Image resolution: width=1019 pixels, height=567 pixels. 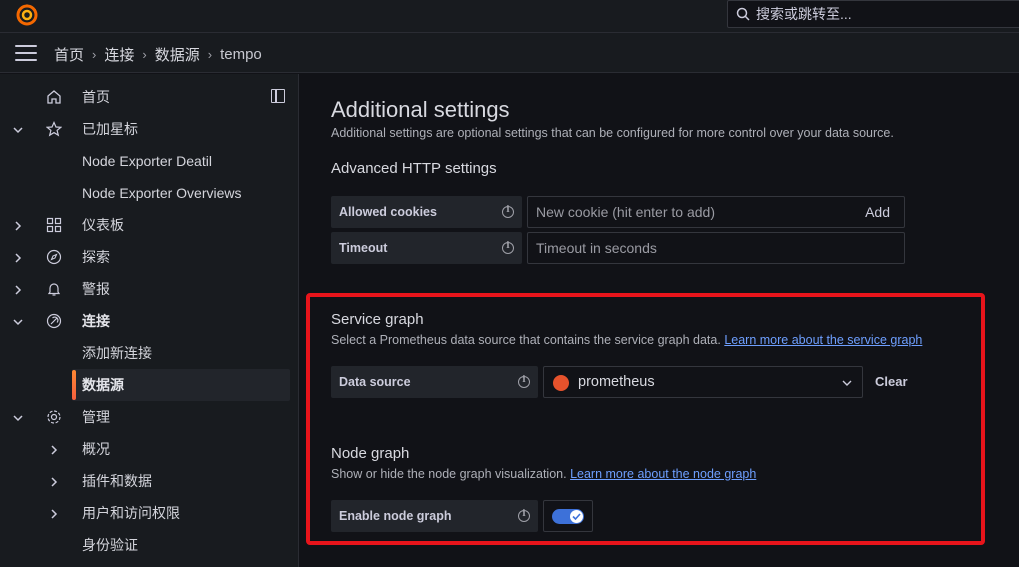 What do you see at coordinates (74, 385) in the screenshot?
I see `active-item-indicator` at bounding box center [74, 385].